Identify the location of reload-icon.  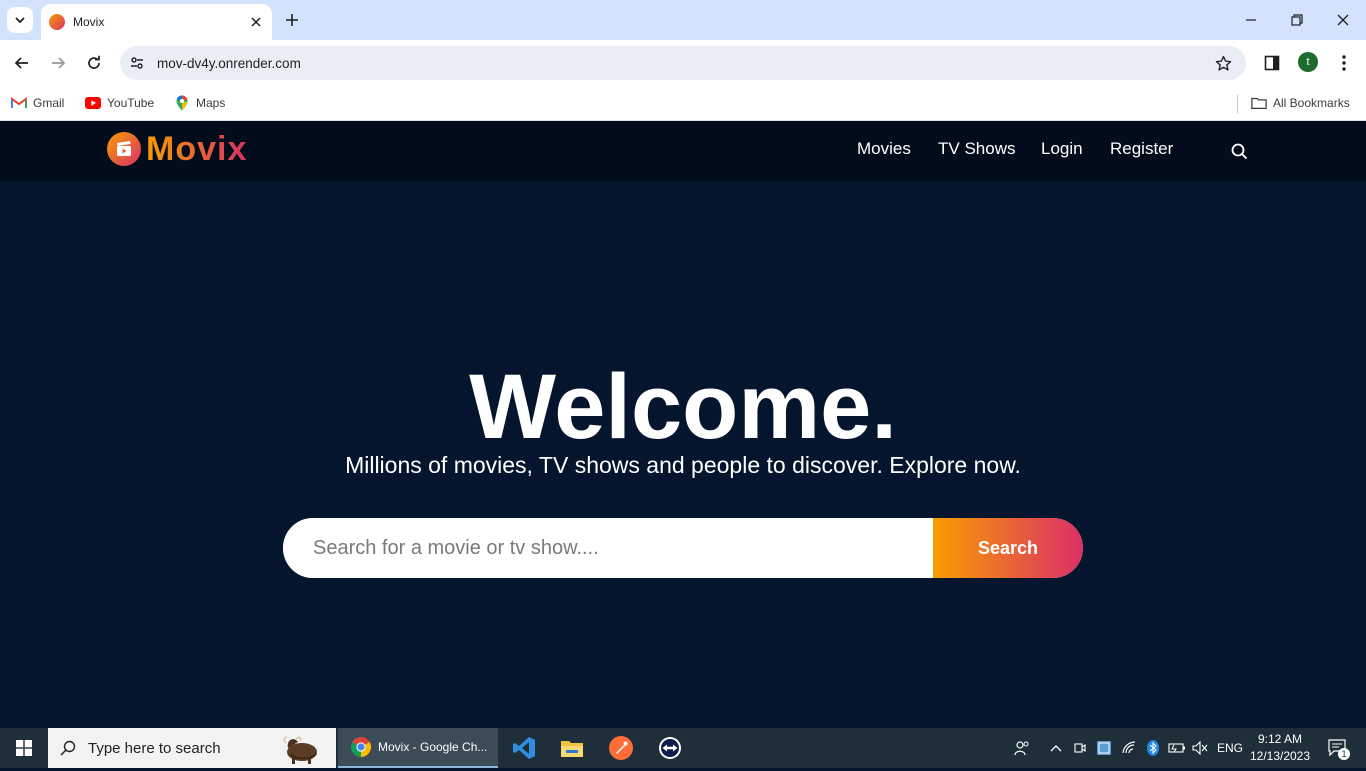
(94, 62).